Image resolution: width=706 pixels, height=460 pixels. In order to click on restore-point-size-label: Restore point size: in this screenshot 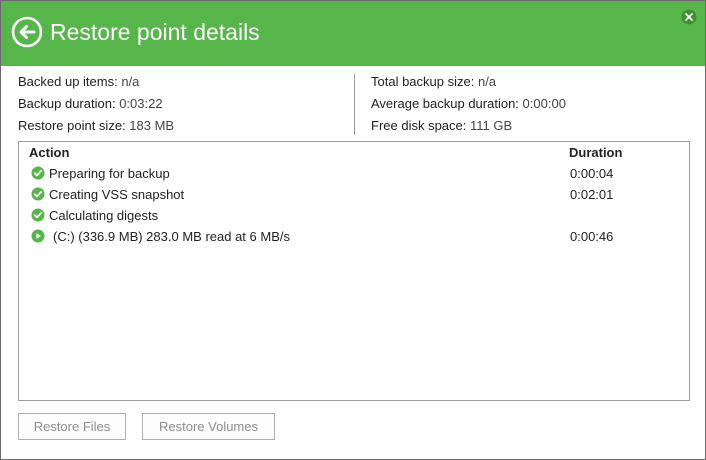, I will do `click(72, 125)`.